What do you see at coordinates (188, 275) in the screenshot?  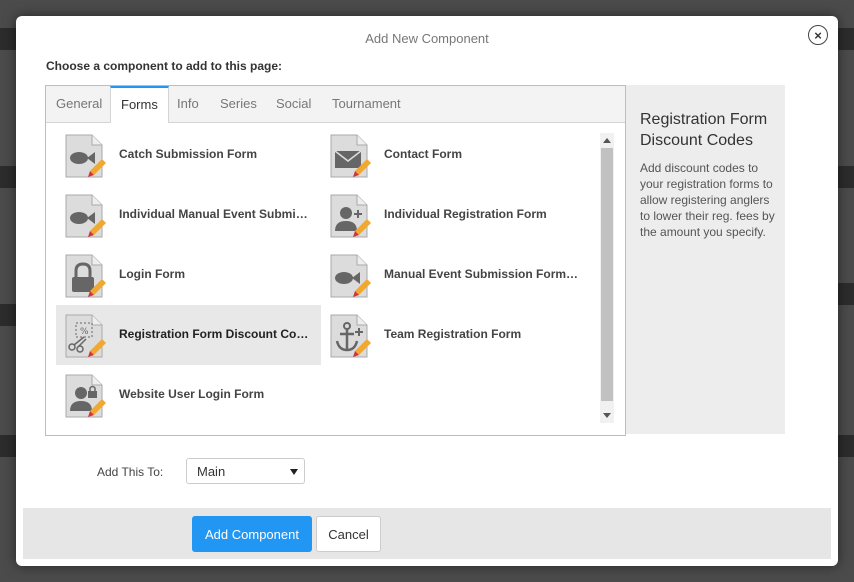 I see `component-item-login-form: Login Form` at bounding box center [188, 275].